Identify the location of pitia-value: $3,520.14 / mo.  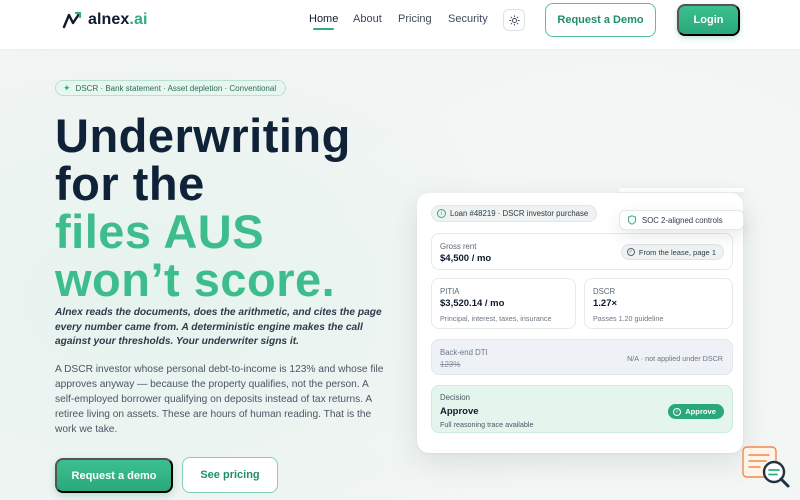
(472, 303).